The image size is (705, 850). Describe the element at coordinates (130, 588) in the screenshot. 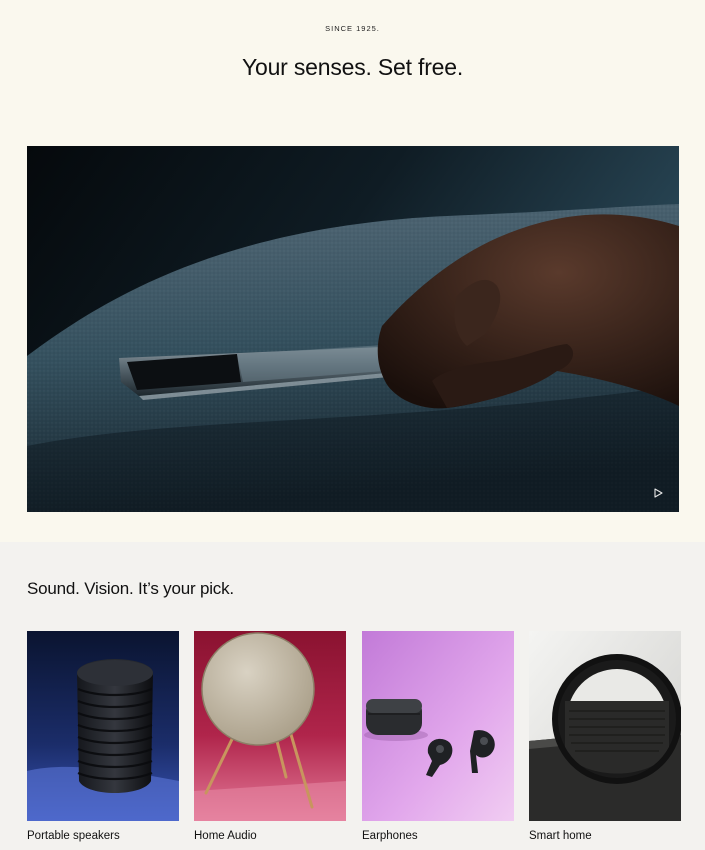

I see `category-section-title: Sound. Vision. It’s your pick.` at that location.